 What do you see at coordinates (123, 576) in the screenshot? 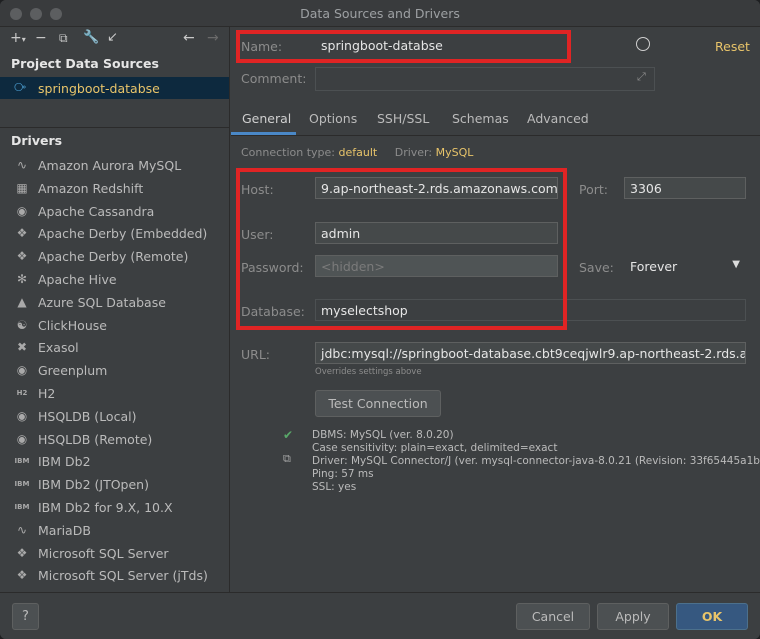
I see `driver-label: Microsoft SQL Server (jTds)` at bounding box center [123, 576].